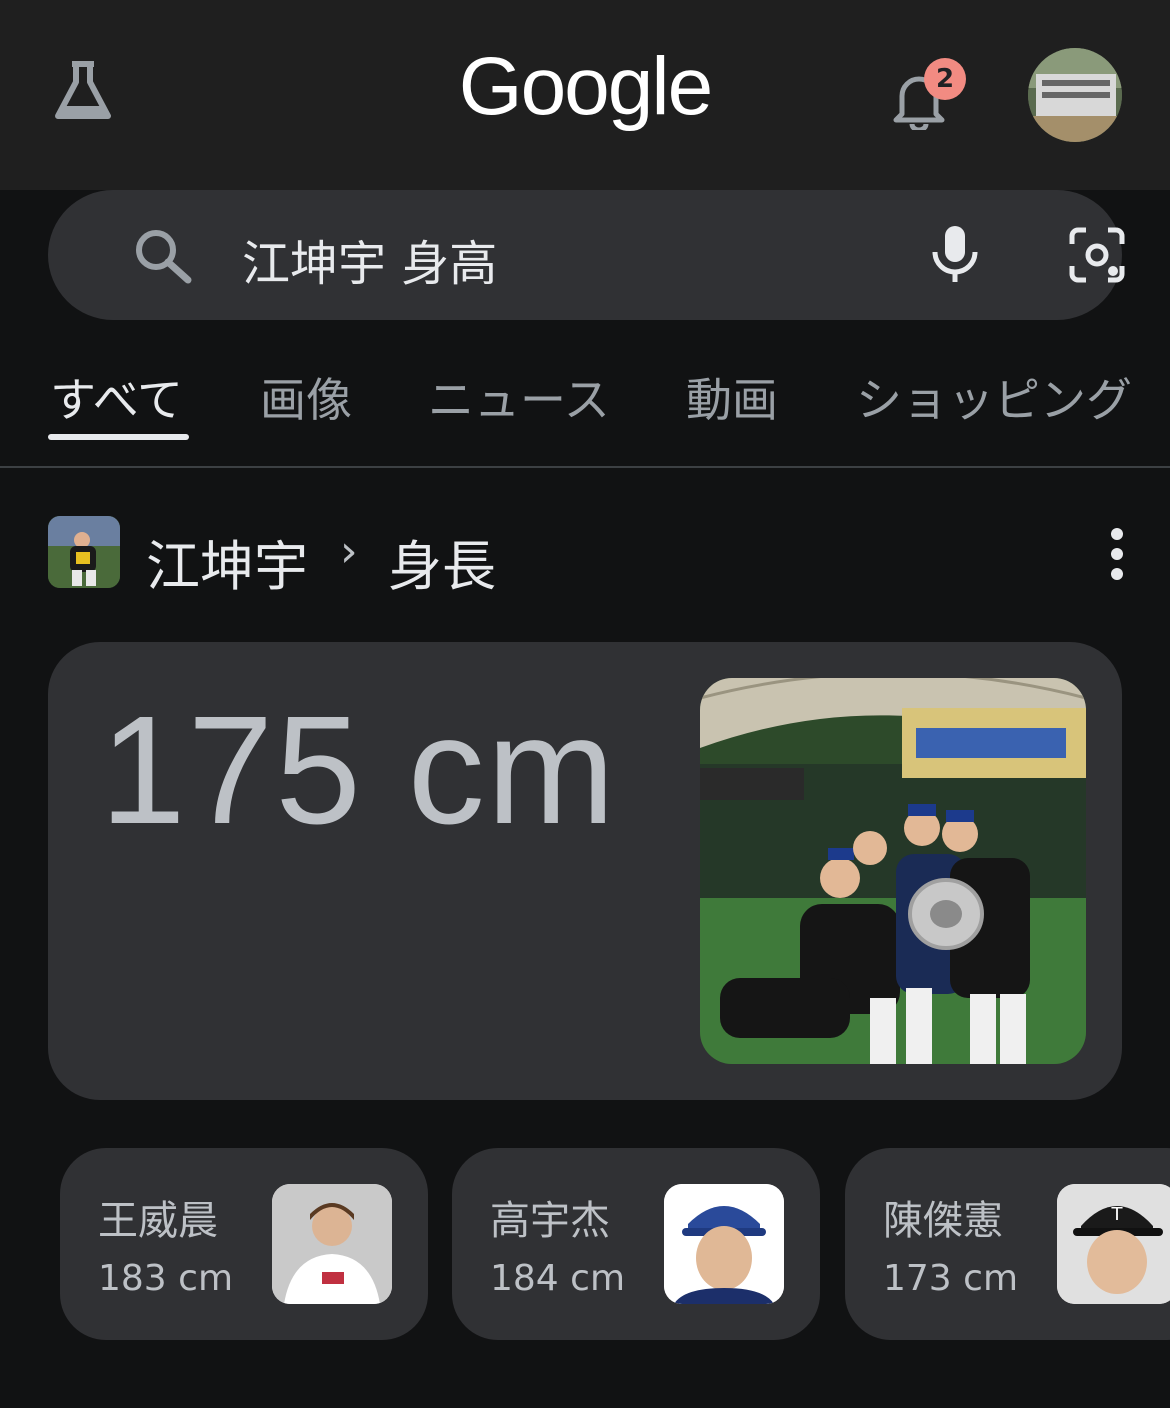  What do you see at coordinates (609, 557) in the screenshot?
I see `breadcrumb: 江坤宇 › 身長` at bounding box center [609, 557].